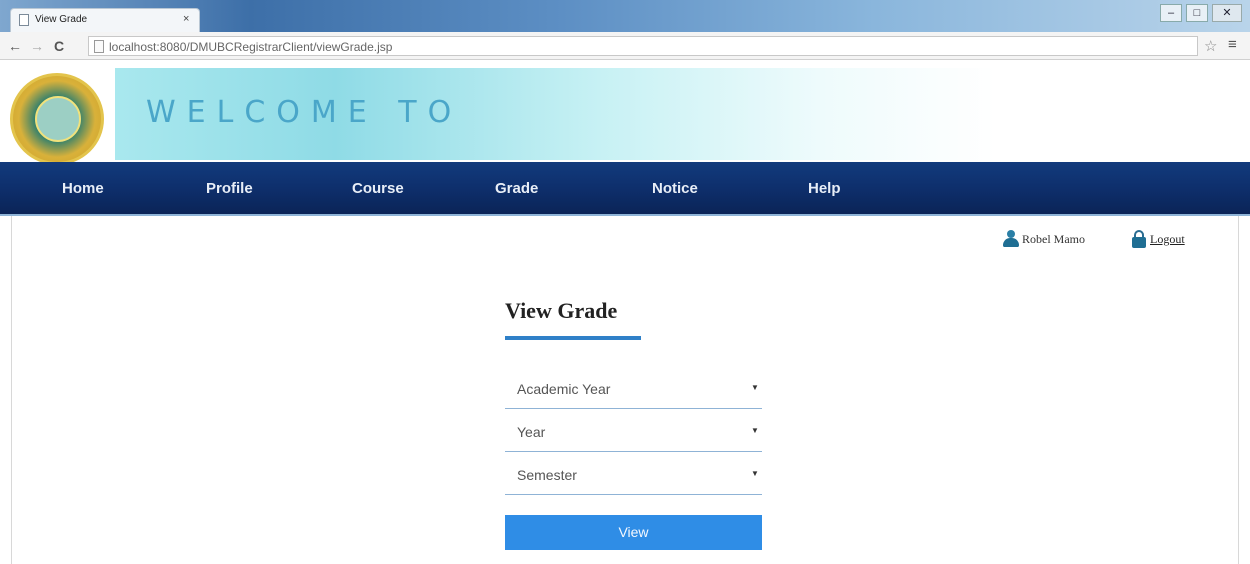 This screenshot has width=1250, height=564. I want to click on forward-icon: →, so click(37, 46).